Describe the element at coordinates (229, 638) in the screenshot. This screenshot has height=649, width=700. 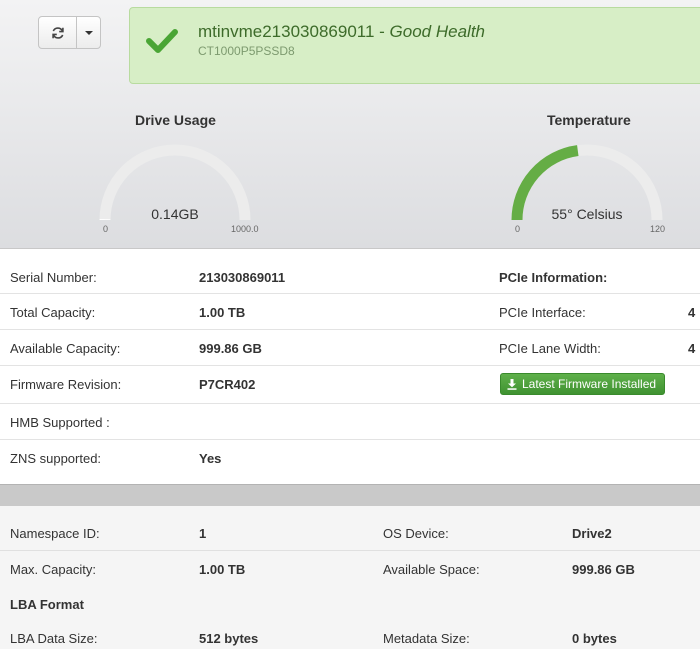
I see `lba-size-value: 512 bytes` at that location.